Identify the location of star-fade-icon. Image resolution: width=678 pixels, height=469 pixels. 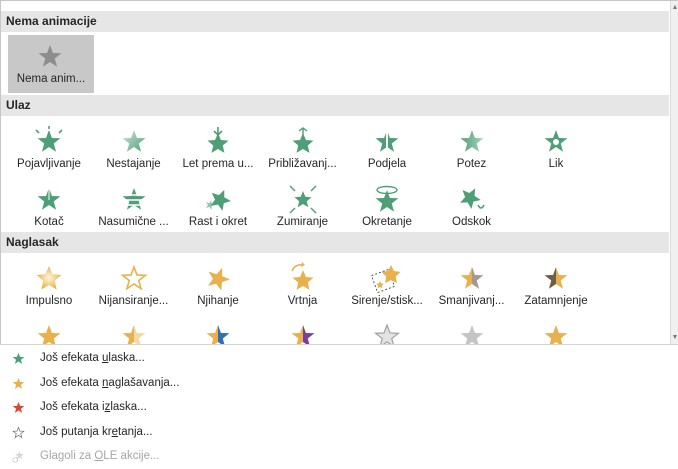
(133, 141).